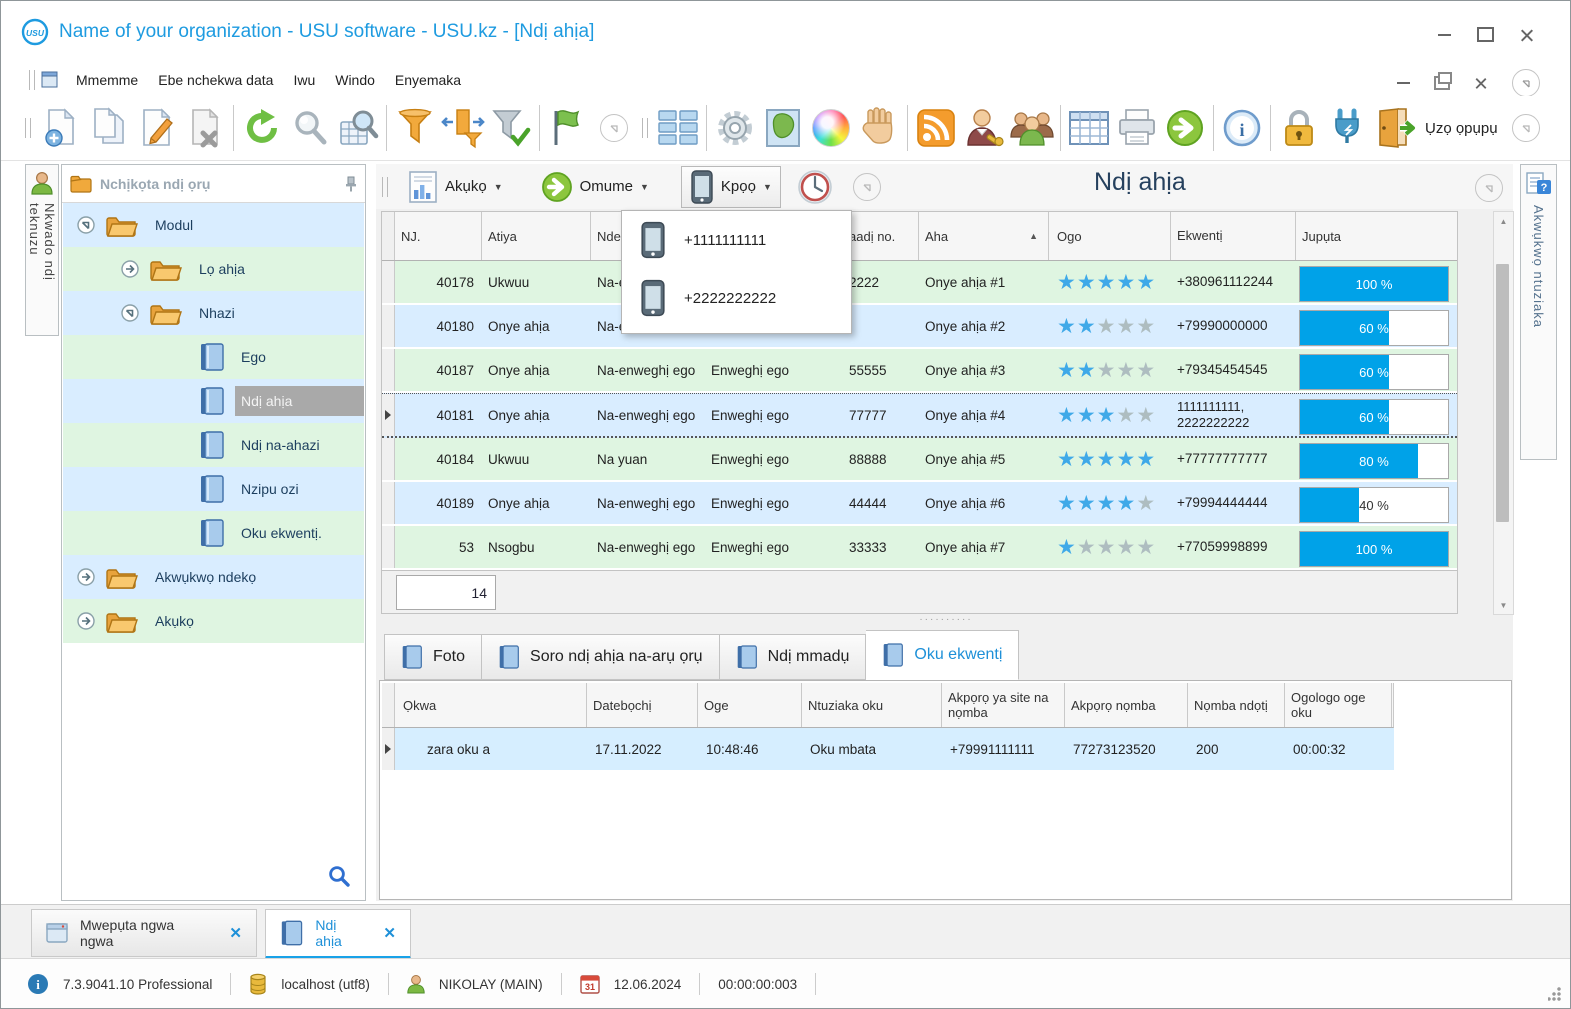 The width and height of the screenshot is (1571, 1009). I want to click on minimize-icon, so click(1444, 34).